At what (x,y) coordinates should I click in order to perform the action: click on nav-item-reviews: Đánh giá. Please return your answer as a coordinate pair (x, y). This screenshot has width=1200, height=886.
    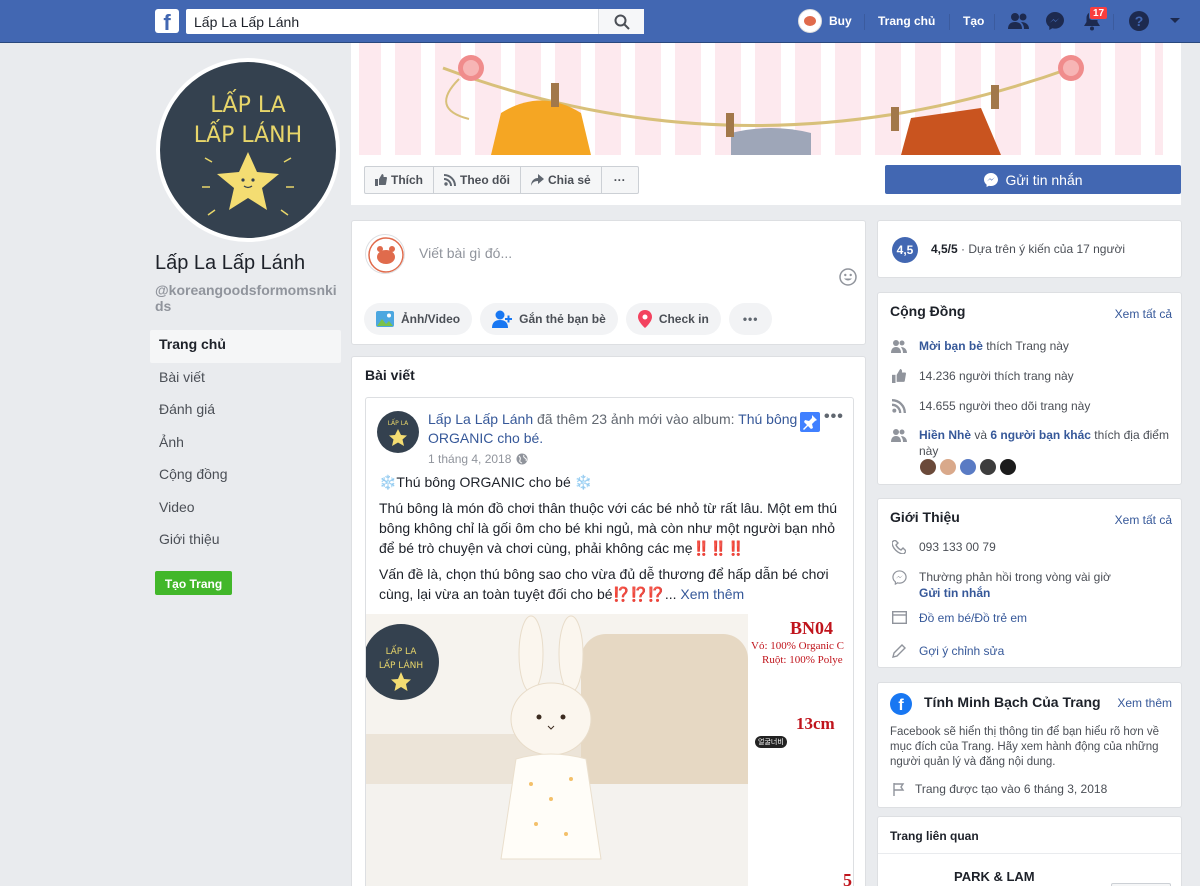
    Looking at the image, I should click on (245, 411).